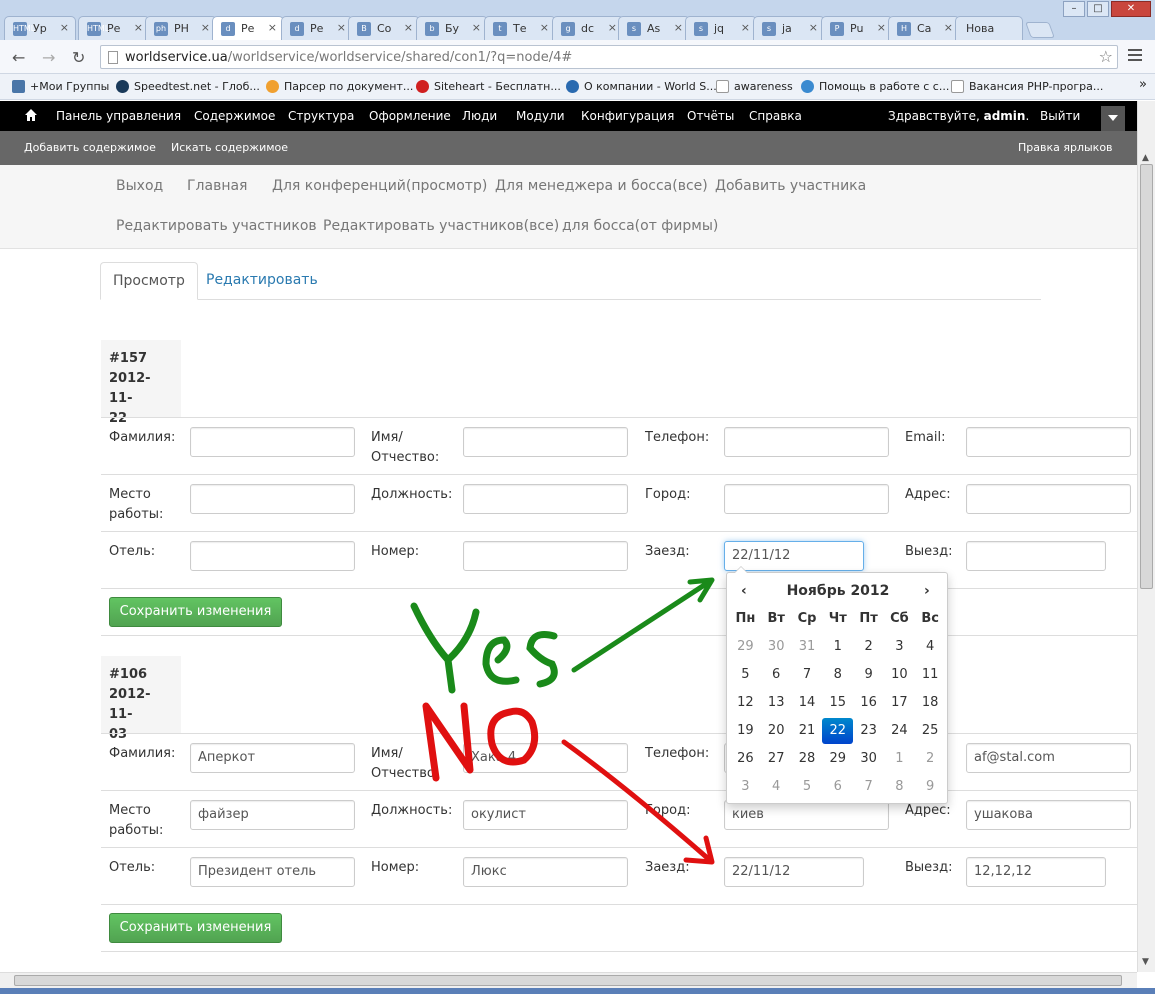 The image size is (1155, 994). What do you see at coordinates (410, 116) in the screenshot?
I see `admin-menu-appearance: Оформление` at bounding box center [410, 116].